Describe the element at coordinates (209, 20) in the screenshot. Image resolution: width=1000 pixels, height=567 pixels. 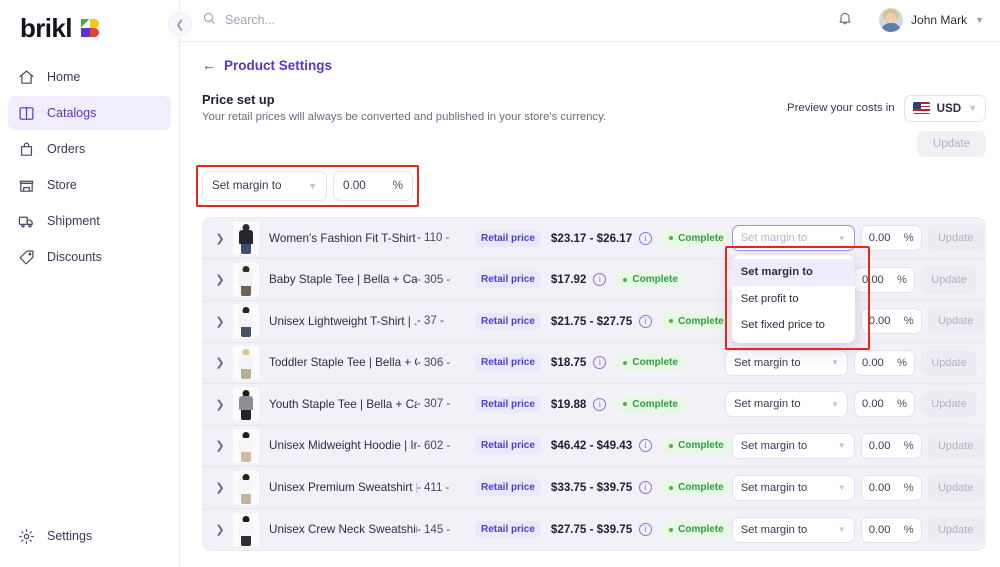
I see `search-icon` at that location.